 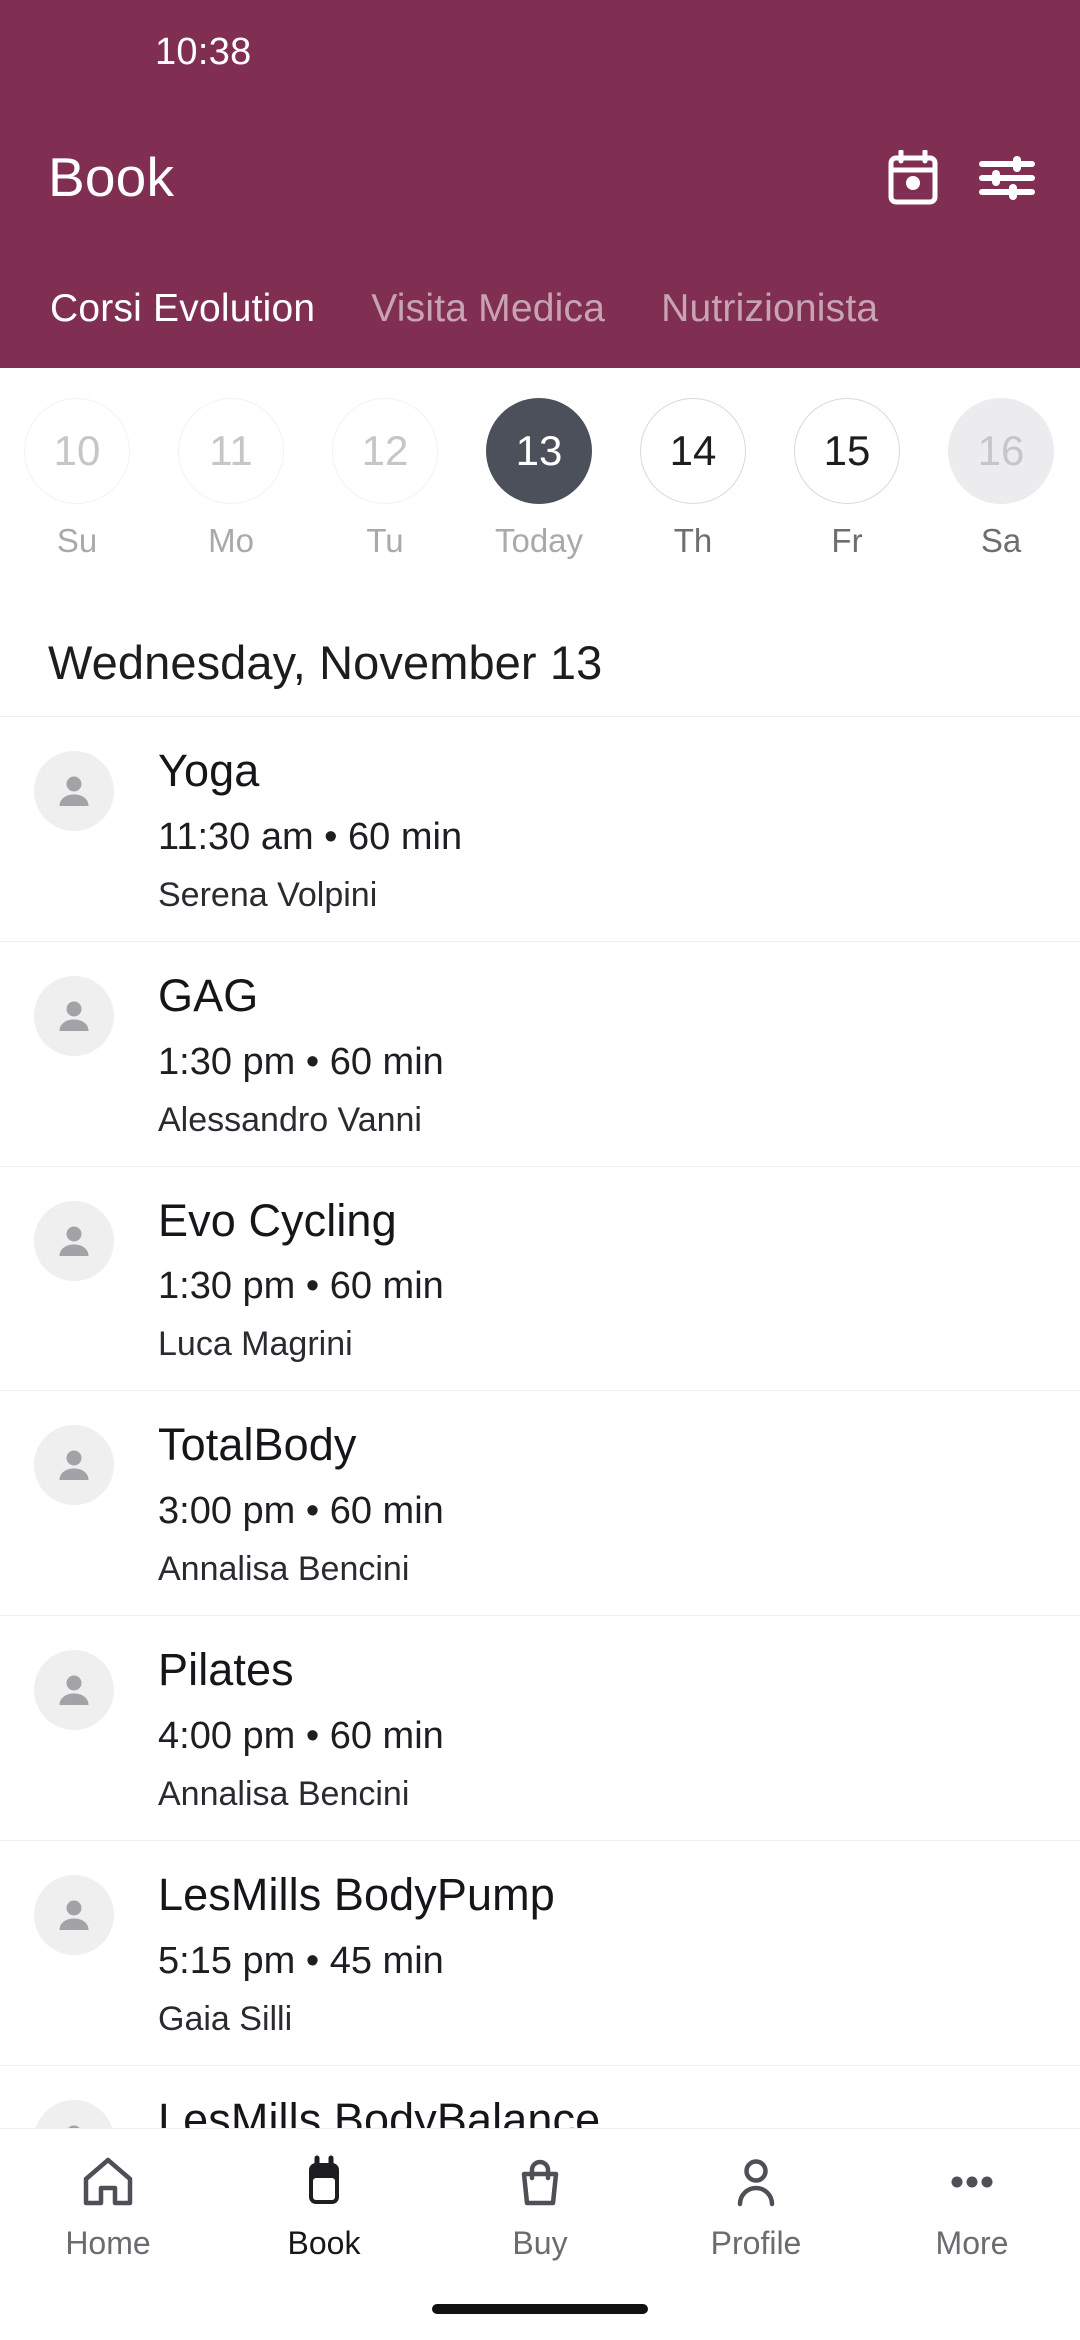 What do you see at coordinates (693, 540) in the screenshot?
I see `date-weekday: Th` at bounding box center [693, 540].